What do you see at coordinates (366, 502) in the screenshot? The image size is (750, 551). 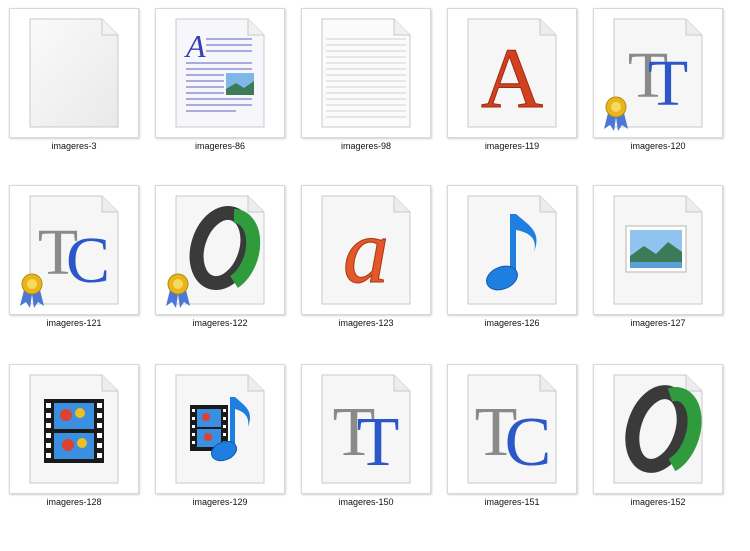 I see `file-name-label: imageres-150` at bounding box center [366, 502].